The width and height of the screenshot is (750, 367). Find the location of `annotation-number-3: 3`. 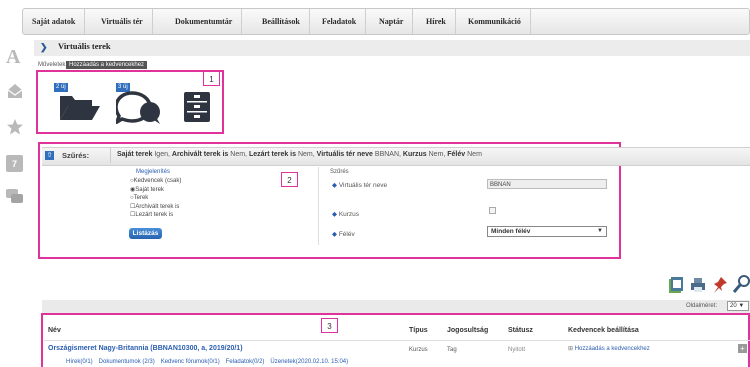

annotation-number-3: 3 is located at coordinates (329, 325).